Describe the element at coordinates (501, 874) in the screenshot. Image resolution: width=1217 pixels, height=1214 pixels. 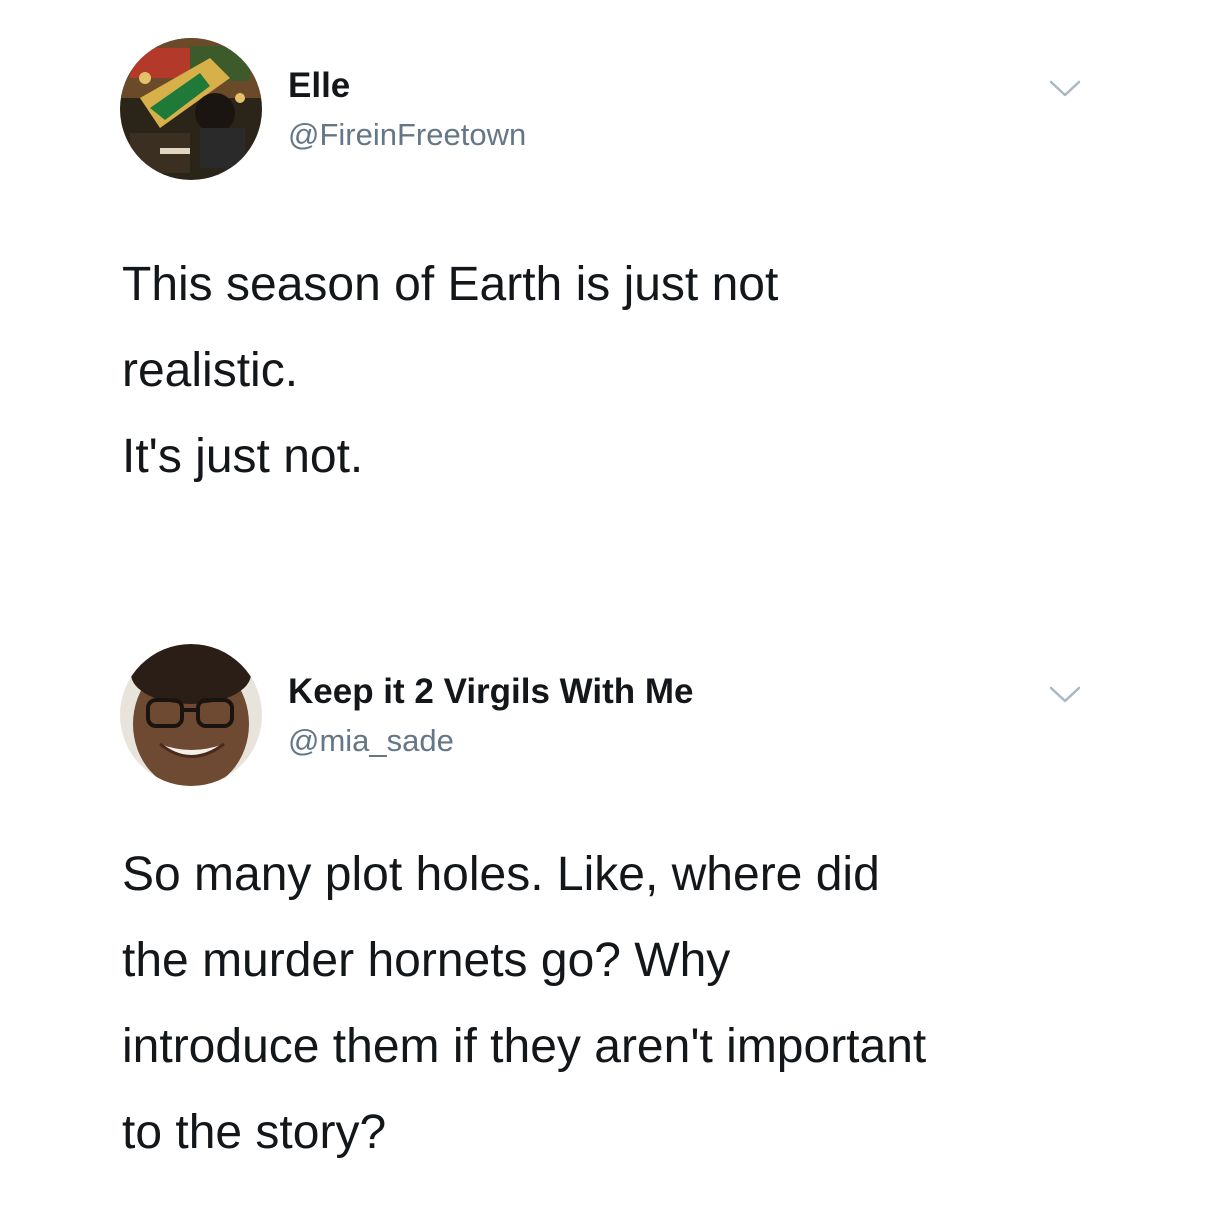
I see `tweet-text-line: So many plot holes. Like, where did` at that location.